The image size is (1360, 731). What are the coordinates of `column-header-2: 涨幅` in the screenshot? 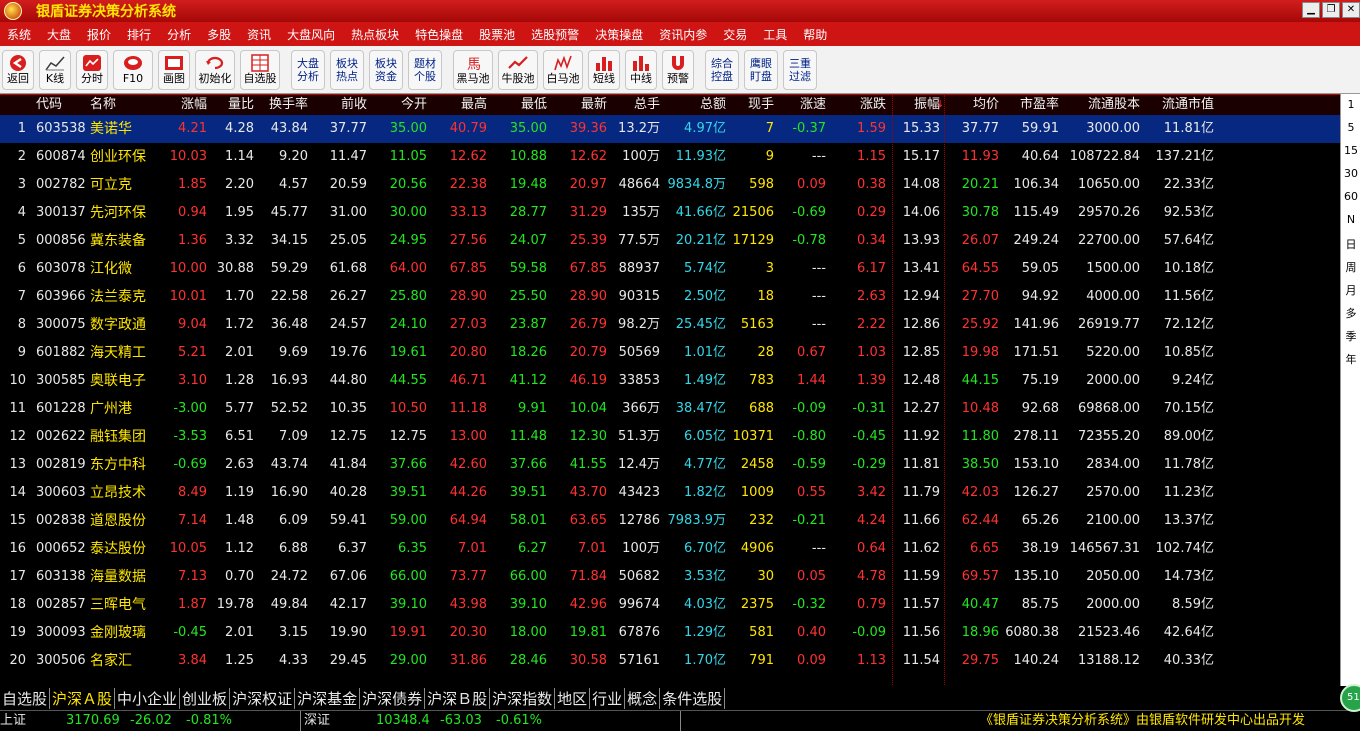 It's located at (185, 105).